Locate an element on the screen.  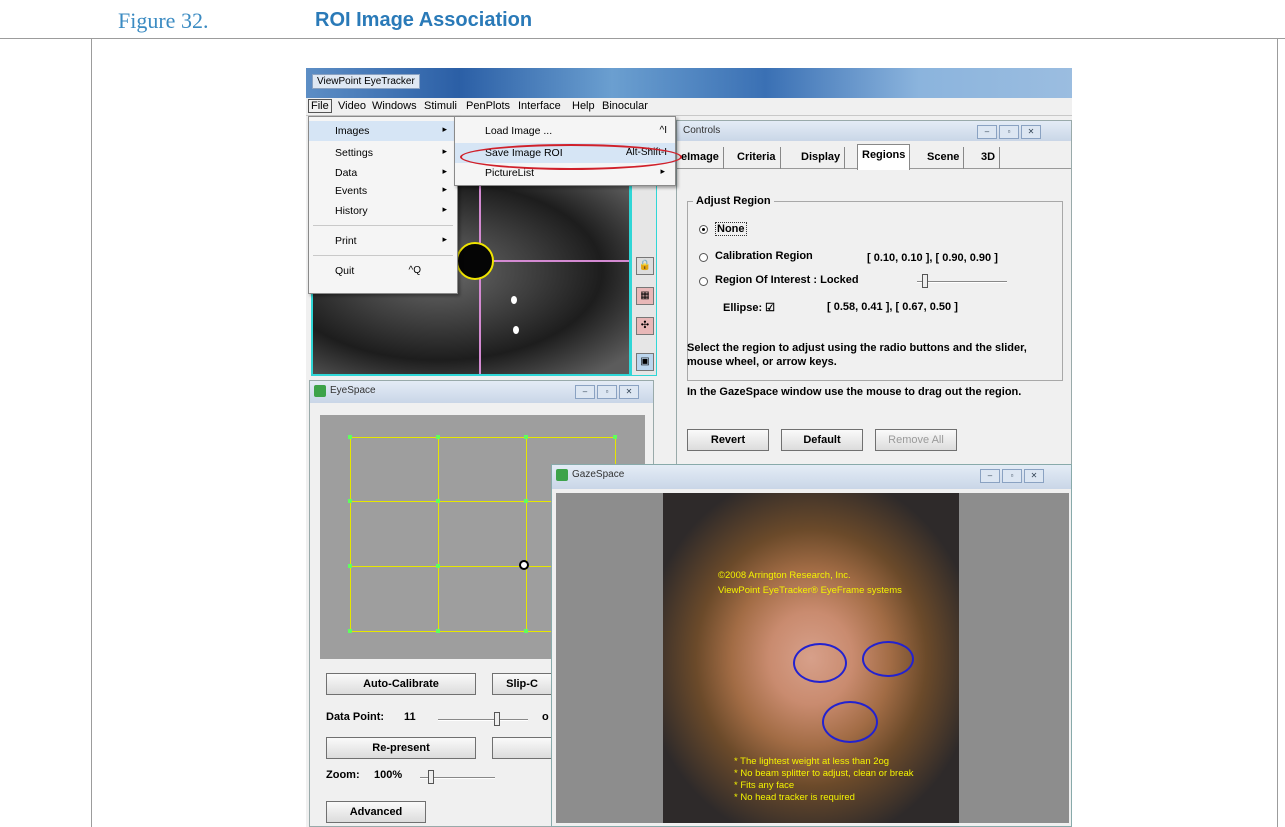
menu-separator is located at coordinates (383, 225).